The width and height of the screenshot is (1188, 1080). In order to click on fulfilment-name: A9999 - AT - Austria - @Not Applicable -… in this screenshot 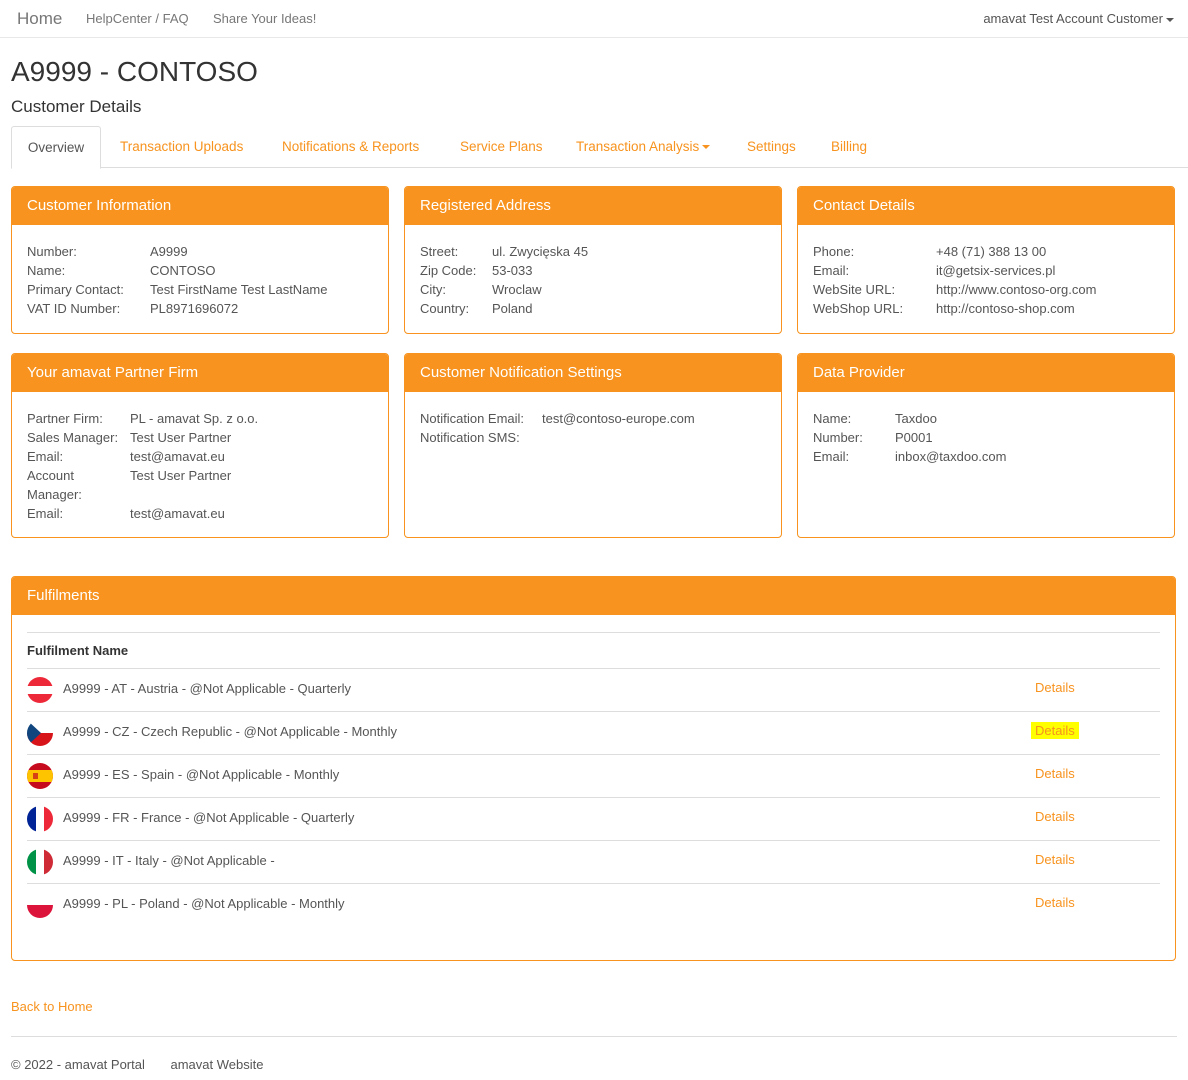, I will do `click(207, 688)`.